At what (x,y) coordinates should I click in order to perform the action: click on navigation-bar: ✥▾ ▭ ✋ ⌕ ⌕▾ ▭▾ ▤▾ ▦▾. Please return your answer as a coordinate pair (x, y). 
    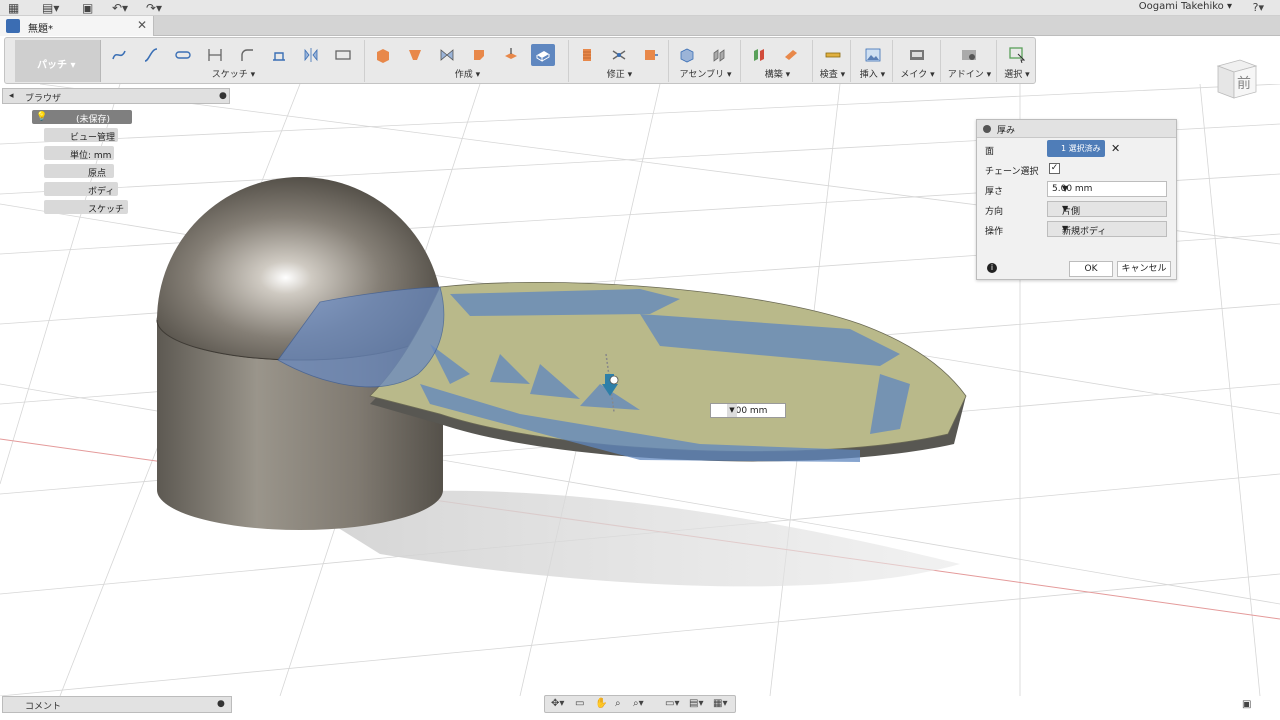
    Looking at the image, I should click on (640, 704).